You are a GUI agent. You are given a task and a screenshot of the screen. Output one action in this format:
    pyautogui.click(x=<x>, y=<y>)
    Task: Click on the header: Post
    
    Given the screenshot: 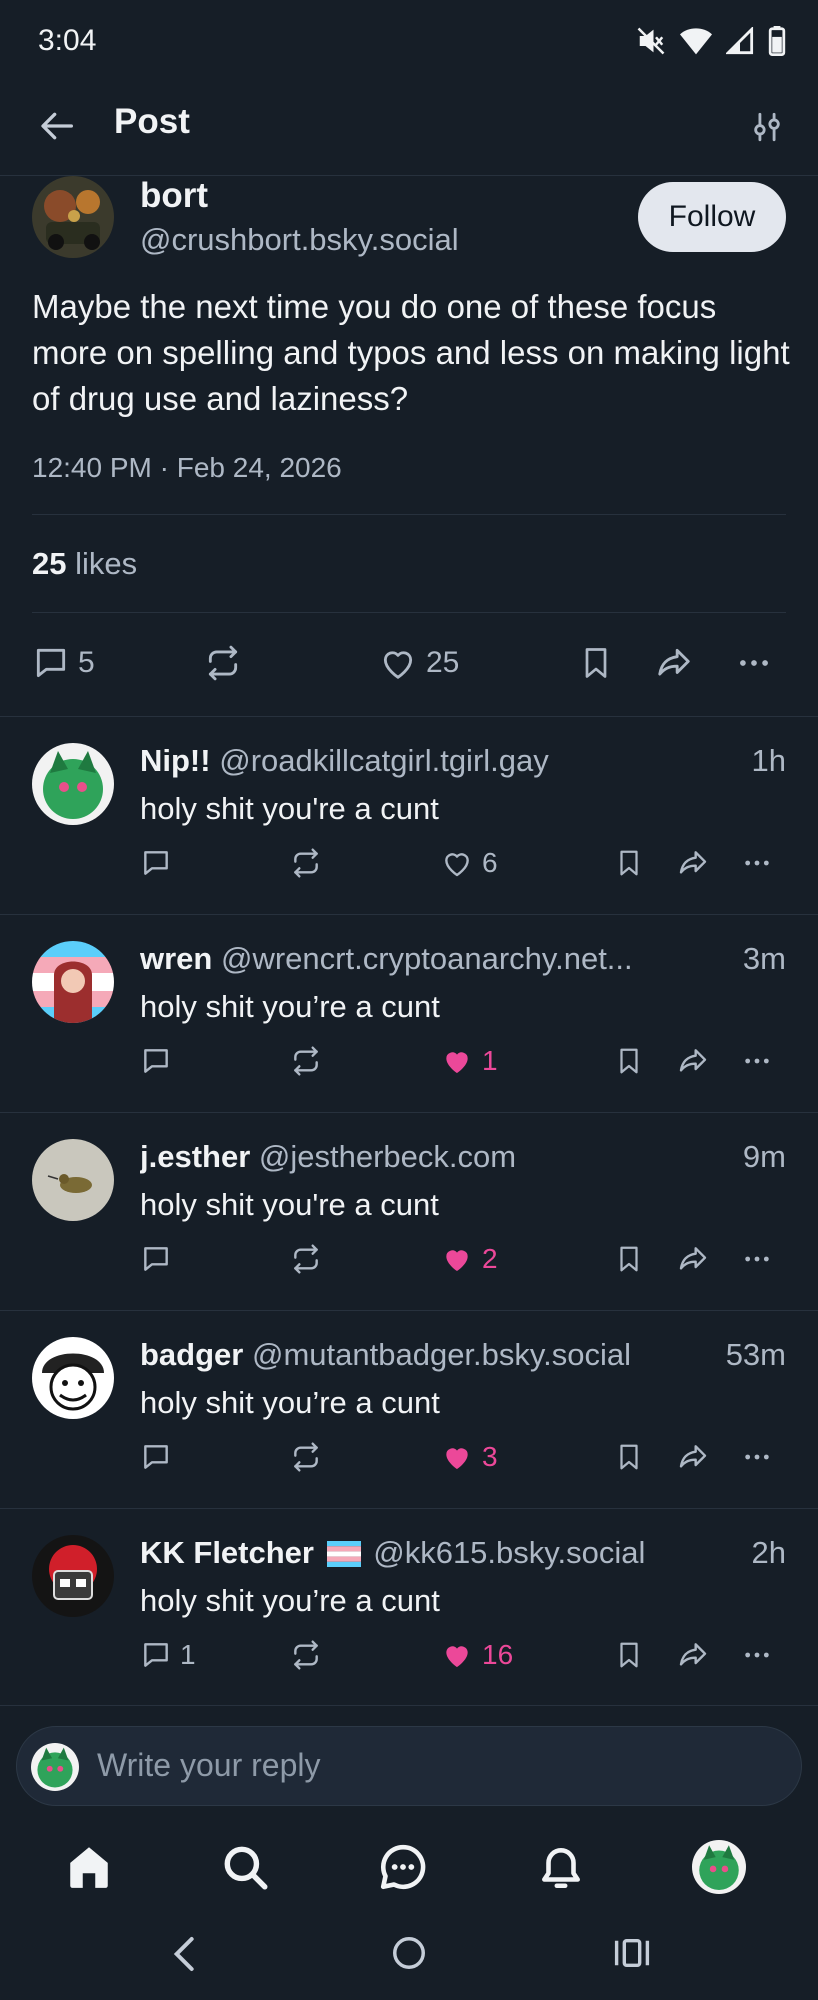 What is the action you would take?
    pyautogui.click(x=409, y=128)
    